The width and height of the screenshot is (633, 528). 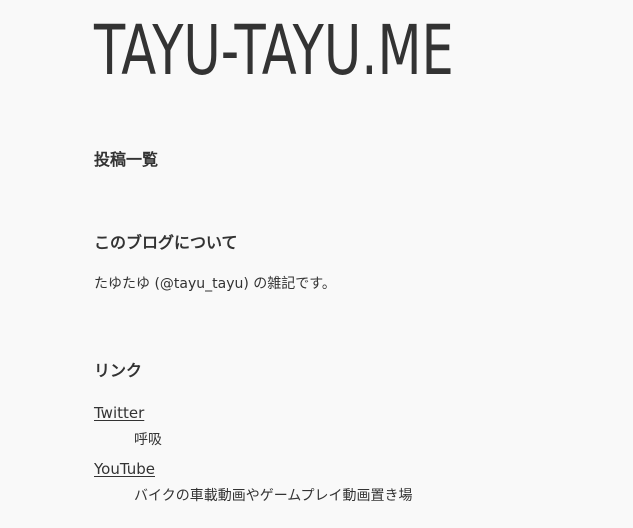 What do you see at coordinates (273, 496) in the screenshot?
I see `youtube-link-description: バイクの車載動画やゲームプレイ動画置き場` at bounding box center [273, 496].